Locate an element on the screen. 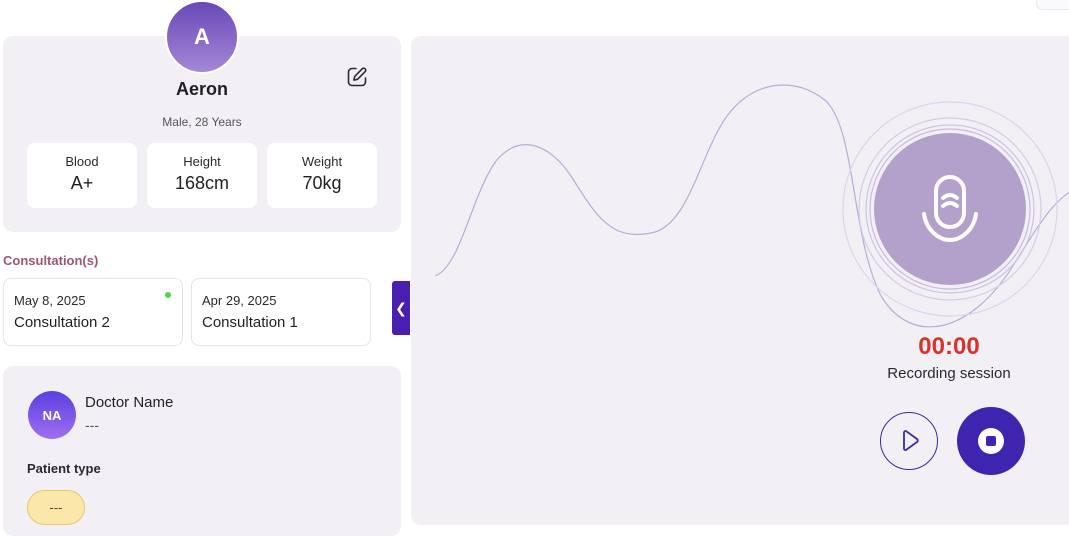 The width and height of the screenshot is (1069, 536). recording-status: Recording session is located at coordinates (949, 373).